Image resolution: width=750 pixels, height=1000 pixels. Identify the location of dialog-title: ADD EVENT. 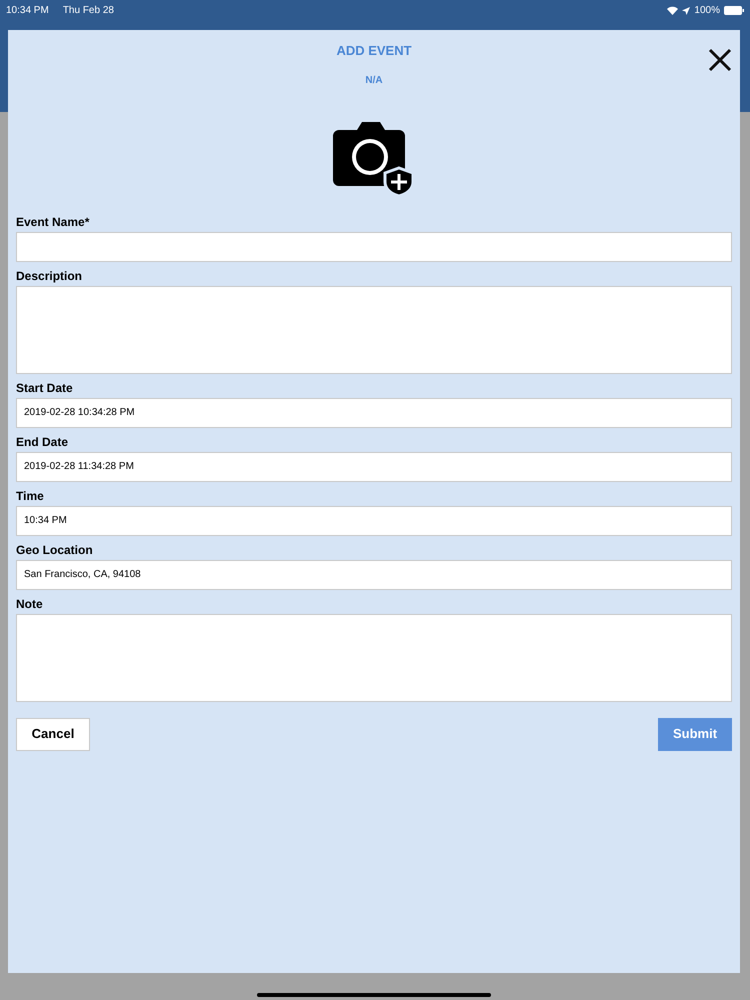
(374, 51).